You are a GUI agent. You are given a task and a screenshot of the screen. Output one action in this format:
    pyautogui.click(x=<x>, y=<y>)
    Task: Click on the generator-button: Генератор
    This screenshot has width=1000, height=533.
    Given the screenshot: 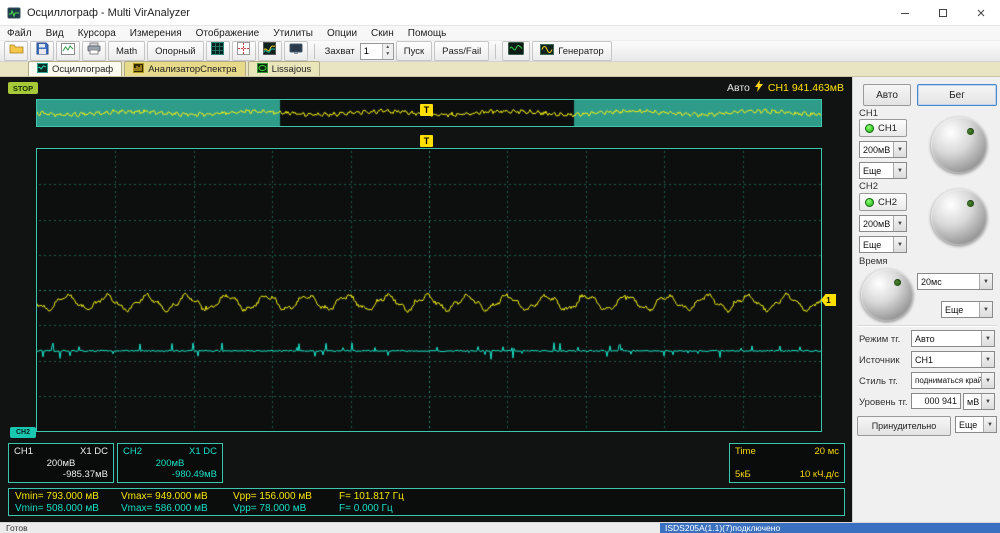 What is the action you would take?
    pyautogui.click(x=572, y=51)
    